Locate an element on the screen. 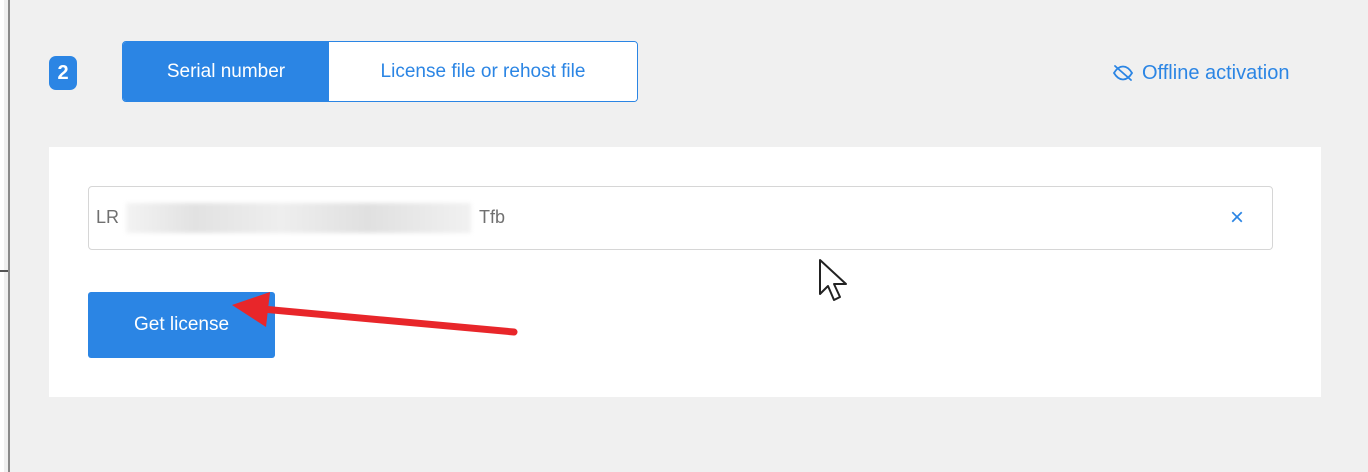 The height and width of the screenshot is (472, 1368). close-icon: × is located at coordinates (1237, 218).